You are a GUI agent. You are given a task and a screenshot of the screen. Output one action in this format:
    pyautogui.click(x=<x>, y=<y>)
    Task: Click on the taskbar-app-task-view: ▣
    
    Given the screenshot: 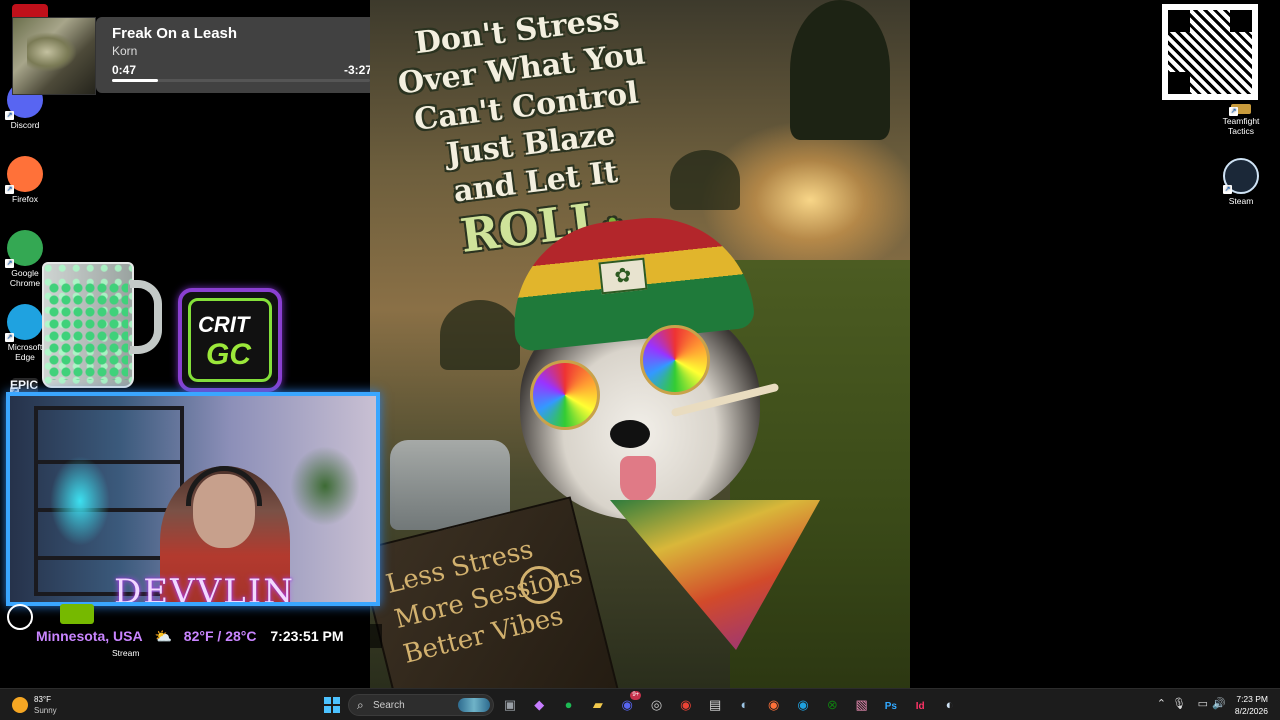 What is the action you would take?
    pyautogui.click(x=510, y=705)
    